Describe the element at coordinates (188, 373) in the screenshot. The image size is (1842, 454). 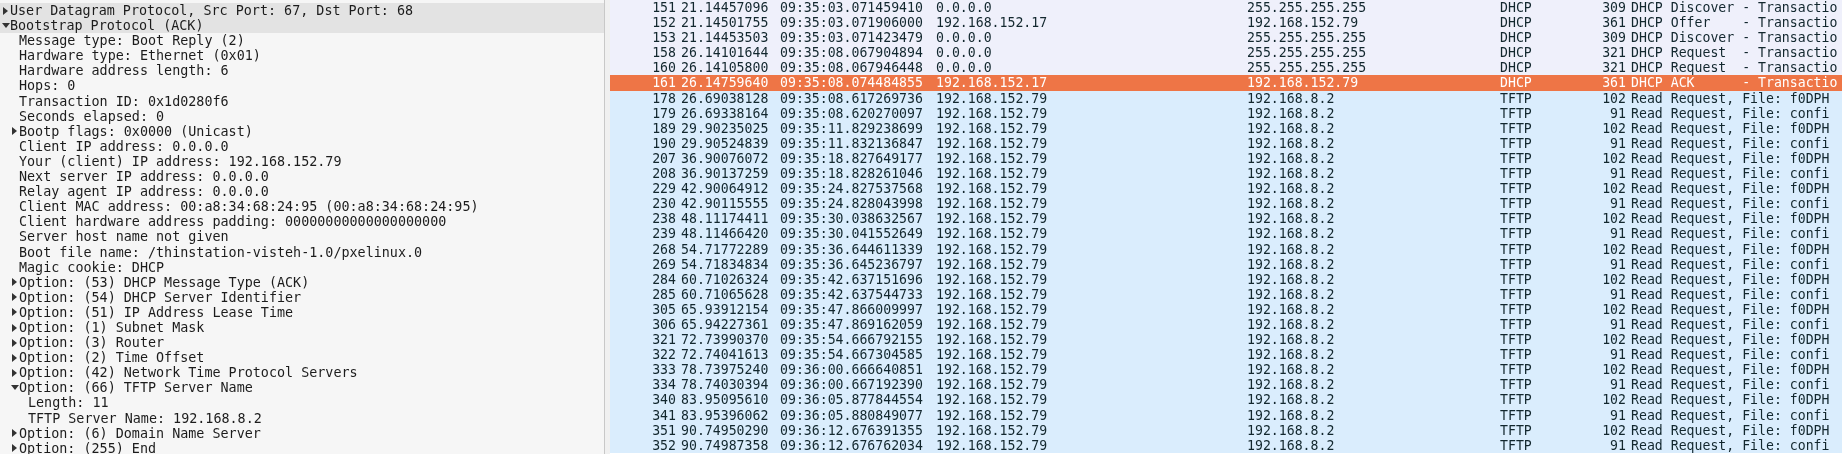
I see `tree-item: Option: (42) Network Time Protocol Servers` at that location.